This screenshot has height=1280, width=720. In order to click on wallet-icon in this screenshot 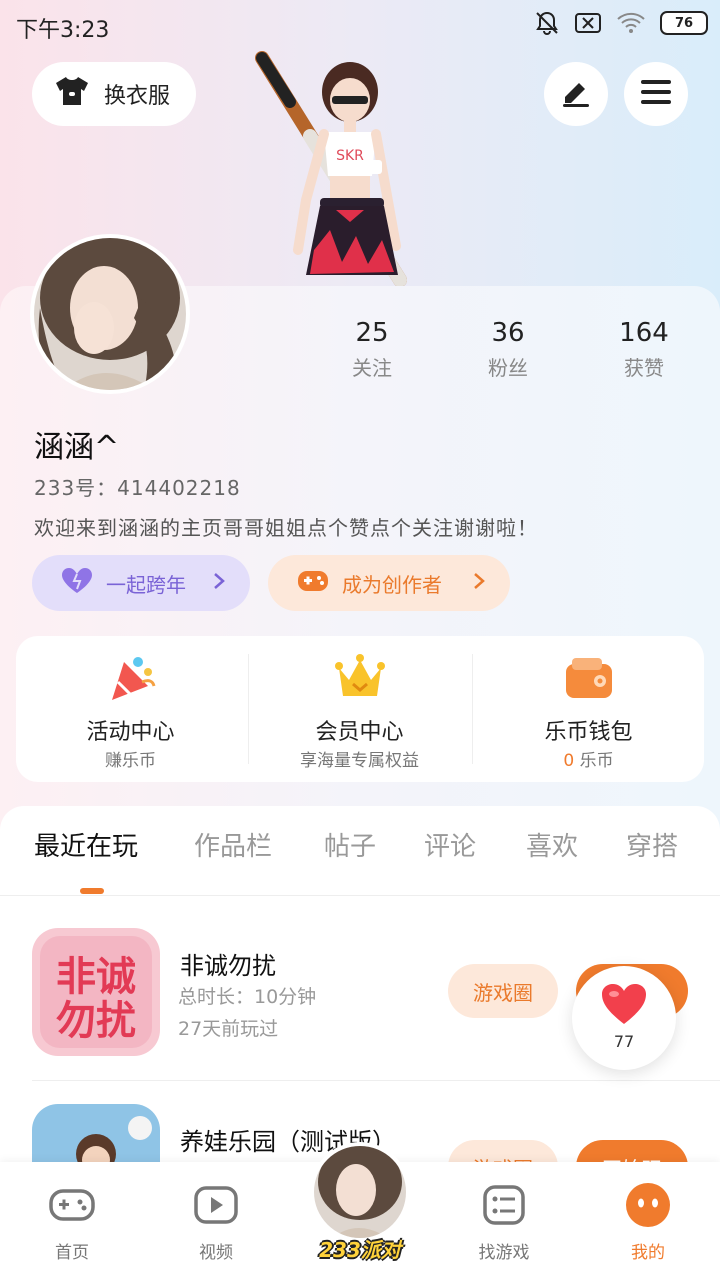, I will do `click(589, 679)`.